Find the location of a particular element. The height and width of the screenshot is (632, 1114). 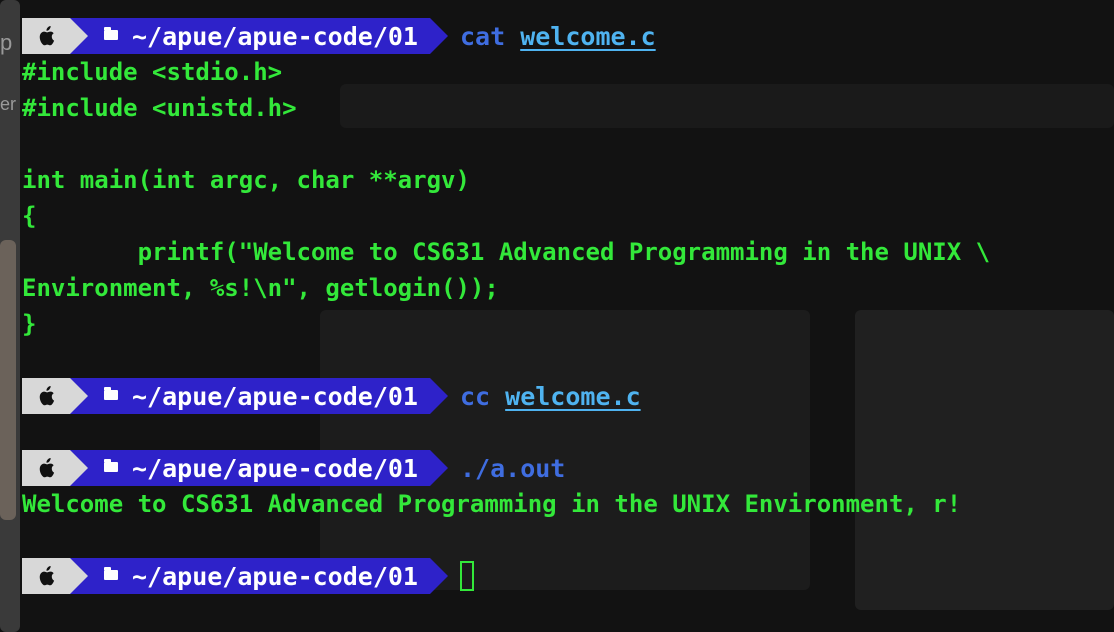

command-text: ./a.out is located at coordinates (512, 468).